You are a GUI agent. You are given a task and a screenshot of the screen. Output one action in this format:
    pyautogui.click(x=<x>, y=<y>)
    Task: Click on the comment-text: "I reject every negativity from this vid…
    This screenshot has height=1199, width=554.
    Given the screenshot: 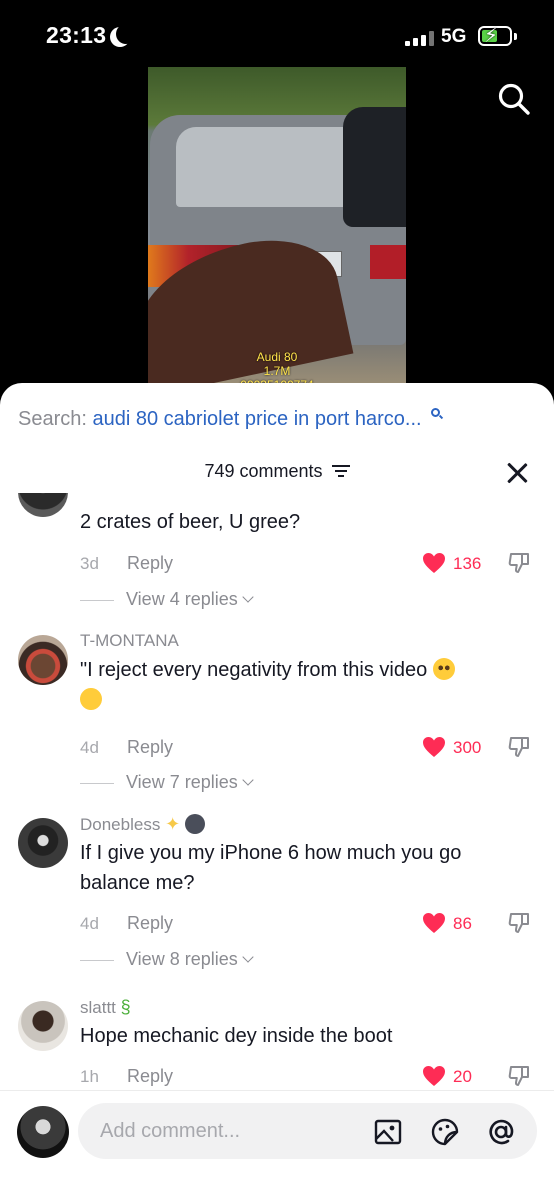 What is the action you would take?
    pyautogui.click(x=298, y=685)
    